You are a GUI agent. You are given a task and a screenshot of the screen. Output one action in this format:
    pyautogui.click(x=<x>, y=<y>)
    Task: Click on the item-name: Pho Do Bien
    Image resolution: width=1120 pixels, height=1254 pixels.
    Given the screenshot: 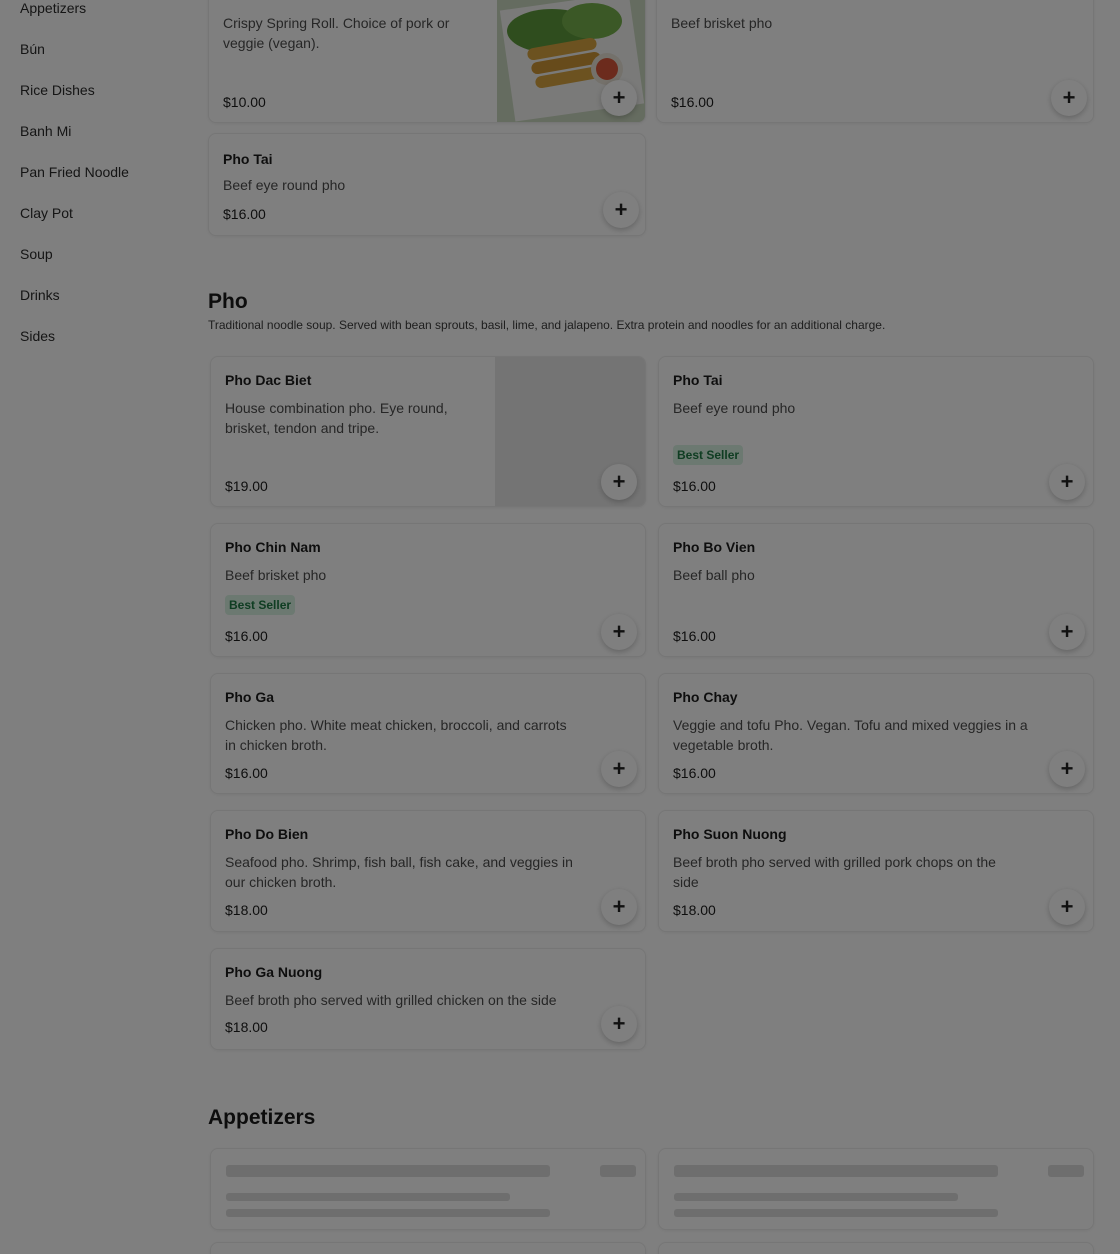 What is the action you would take?
    pyautogui.click(x=267, y=834)
    